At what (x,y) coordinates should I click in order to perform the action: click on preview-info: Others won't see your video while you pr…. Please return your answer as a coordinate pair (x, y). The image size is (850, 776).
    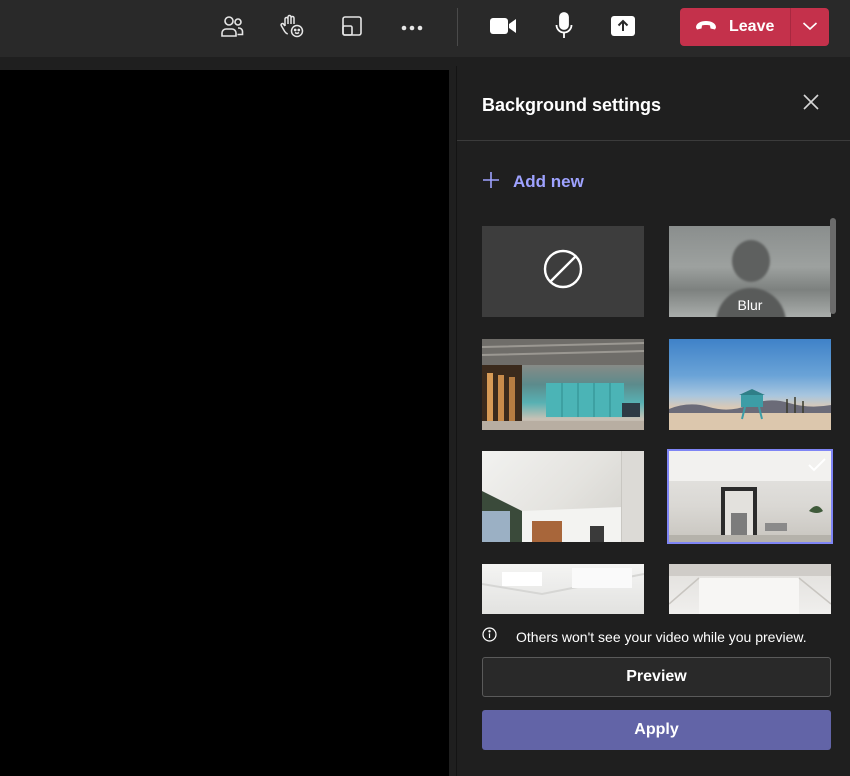
    Looking at the image, I should click on (644, 637).